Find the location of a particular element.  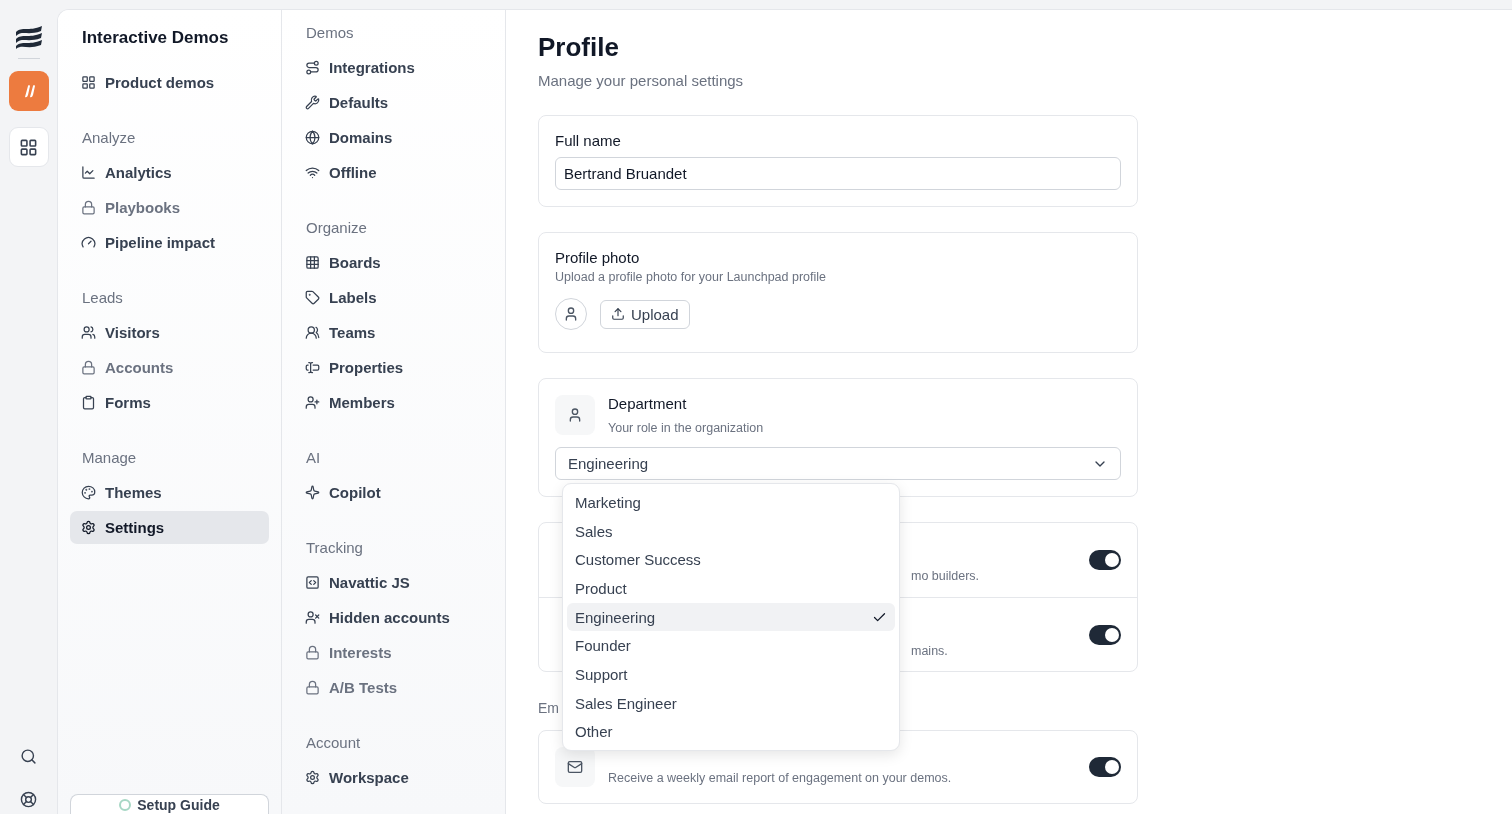

sidebar-item: Pipeline impact is located at coordinates (169, 242).